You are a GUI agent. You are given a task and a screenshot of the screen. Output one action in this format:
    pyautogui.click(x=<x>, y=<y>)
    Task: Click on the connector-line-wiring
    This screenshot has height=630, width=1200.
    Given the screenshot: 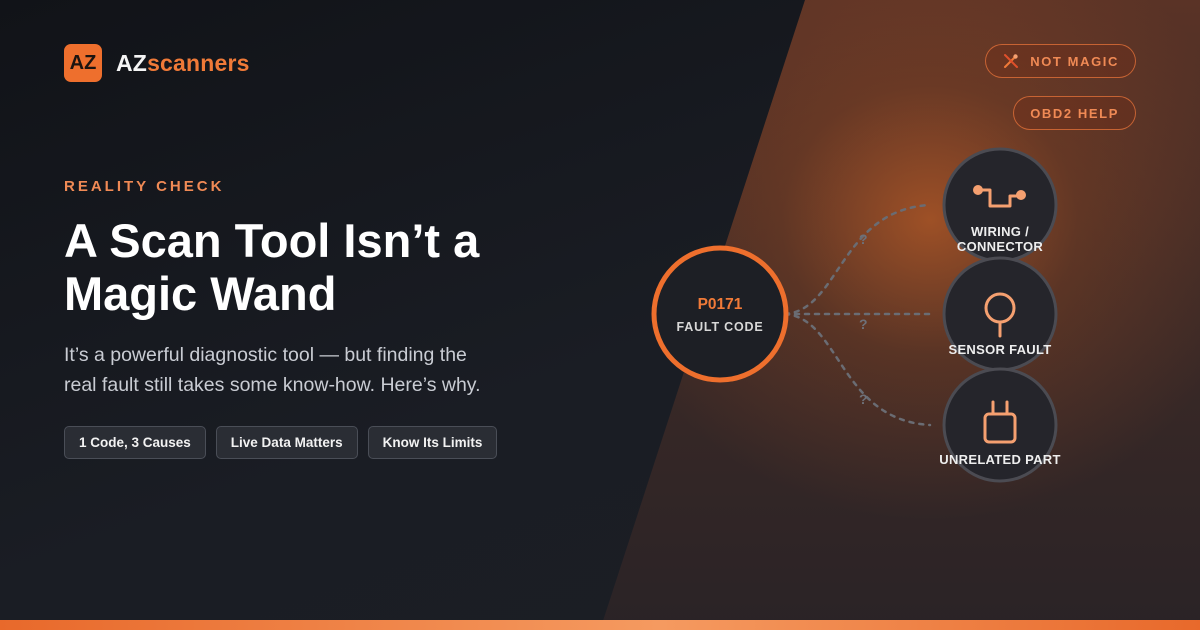 What is the action you would take?
    pyautogui.click(x=857, y=259)
    